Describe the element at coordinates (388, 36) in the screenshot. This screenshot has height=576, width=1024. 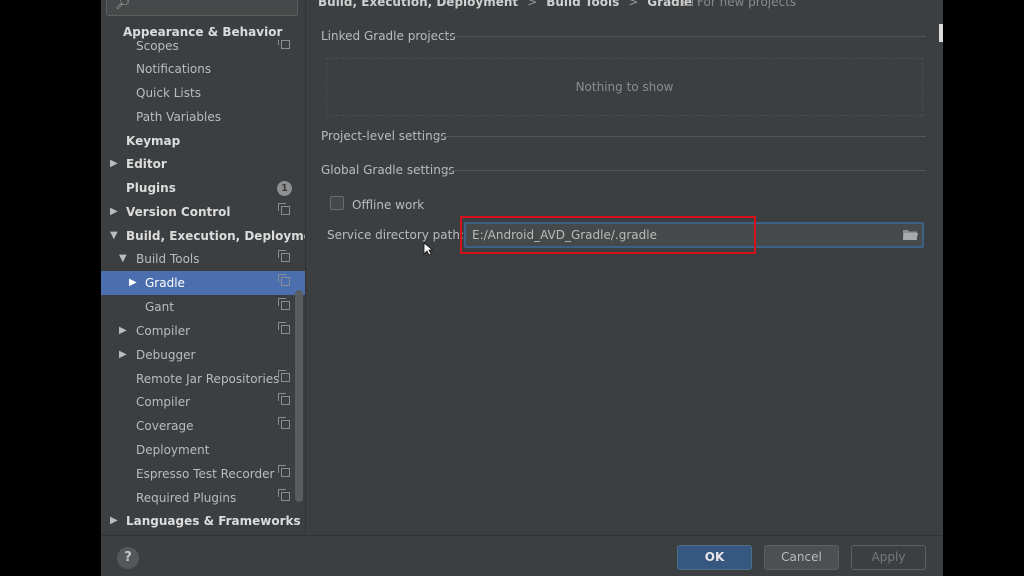
I see `linked-projects-title: Linked Gradle projects` at that location.